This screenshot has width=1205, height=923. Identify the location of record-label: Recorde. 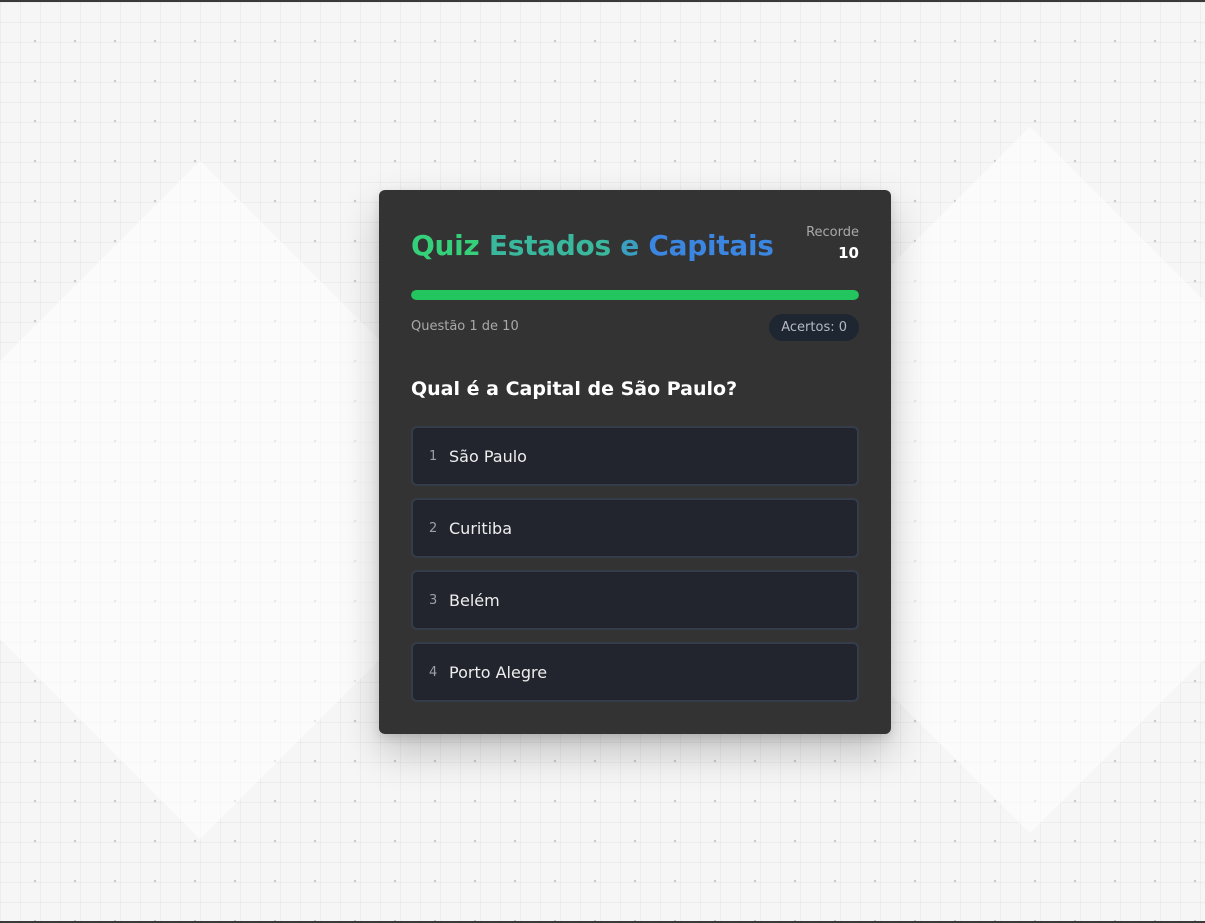
(832, 232).